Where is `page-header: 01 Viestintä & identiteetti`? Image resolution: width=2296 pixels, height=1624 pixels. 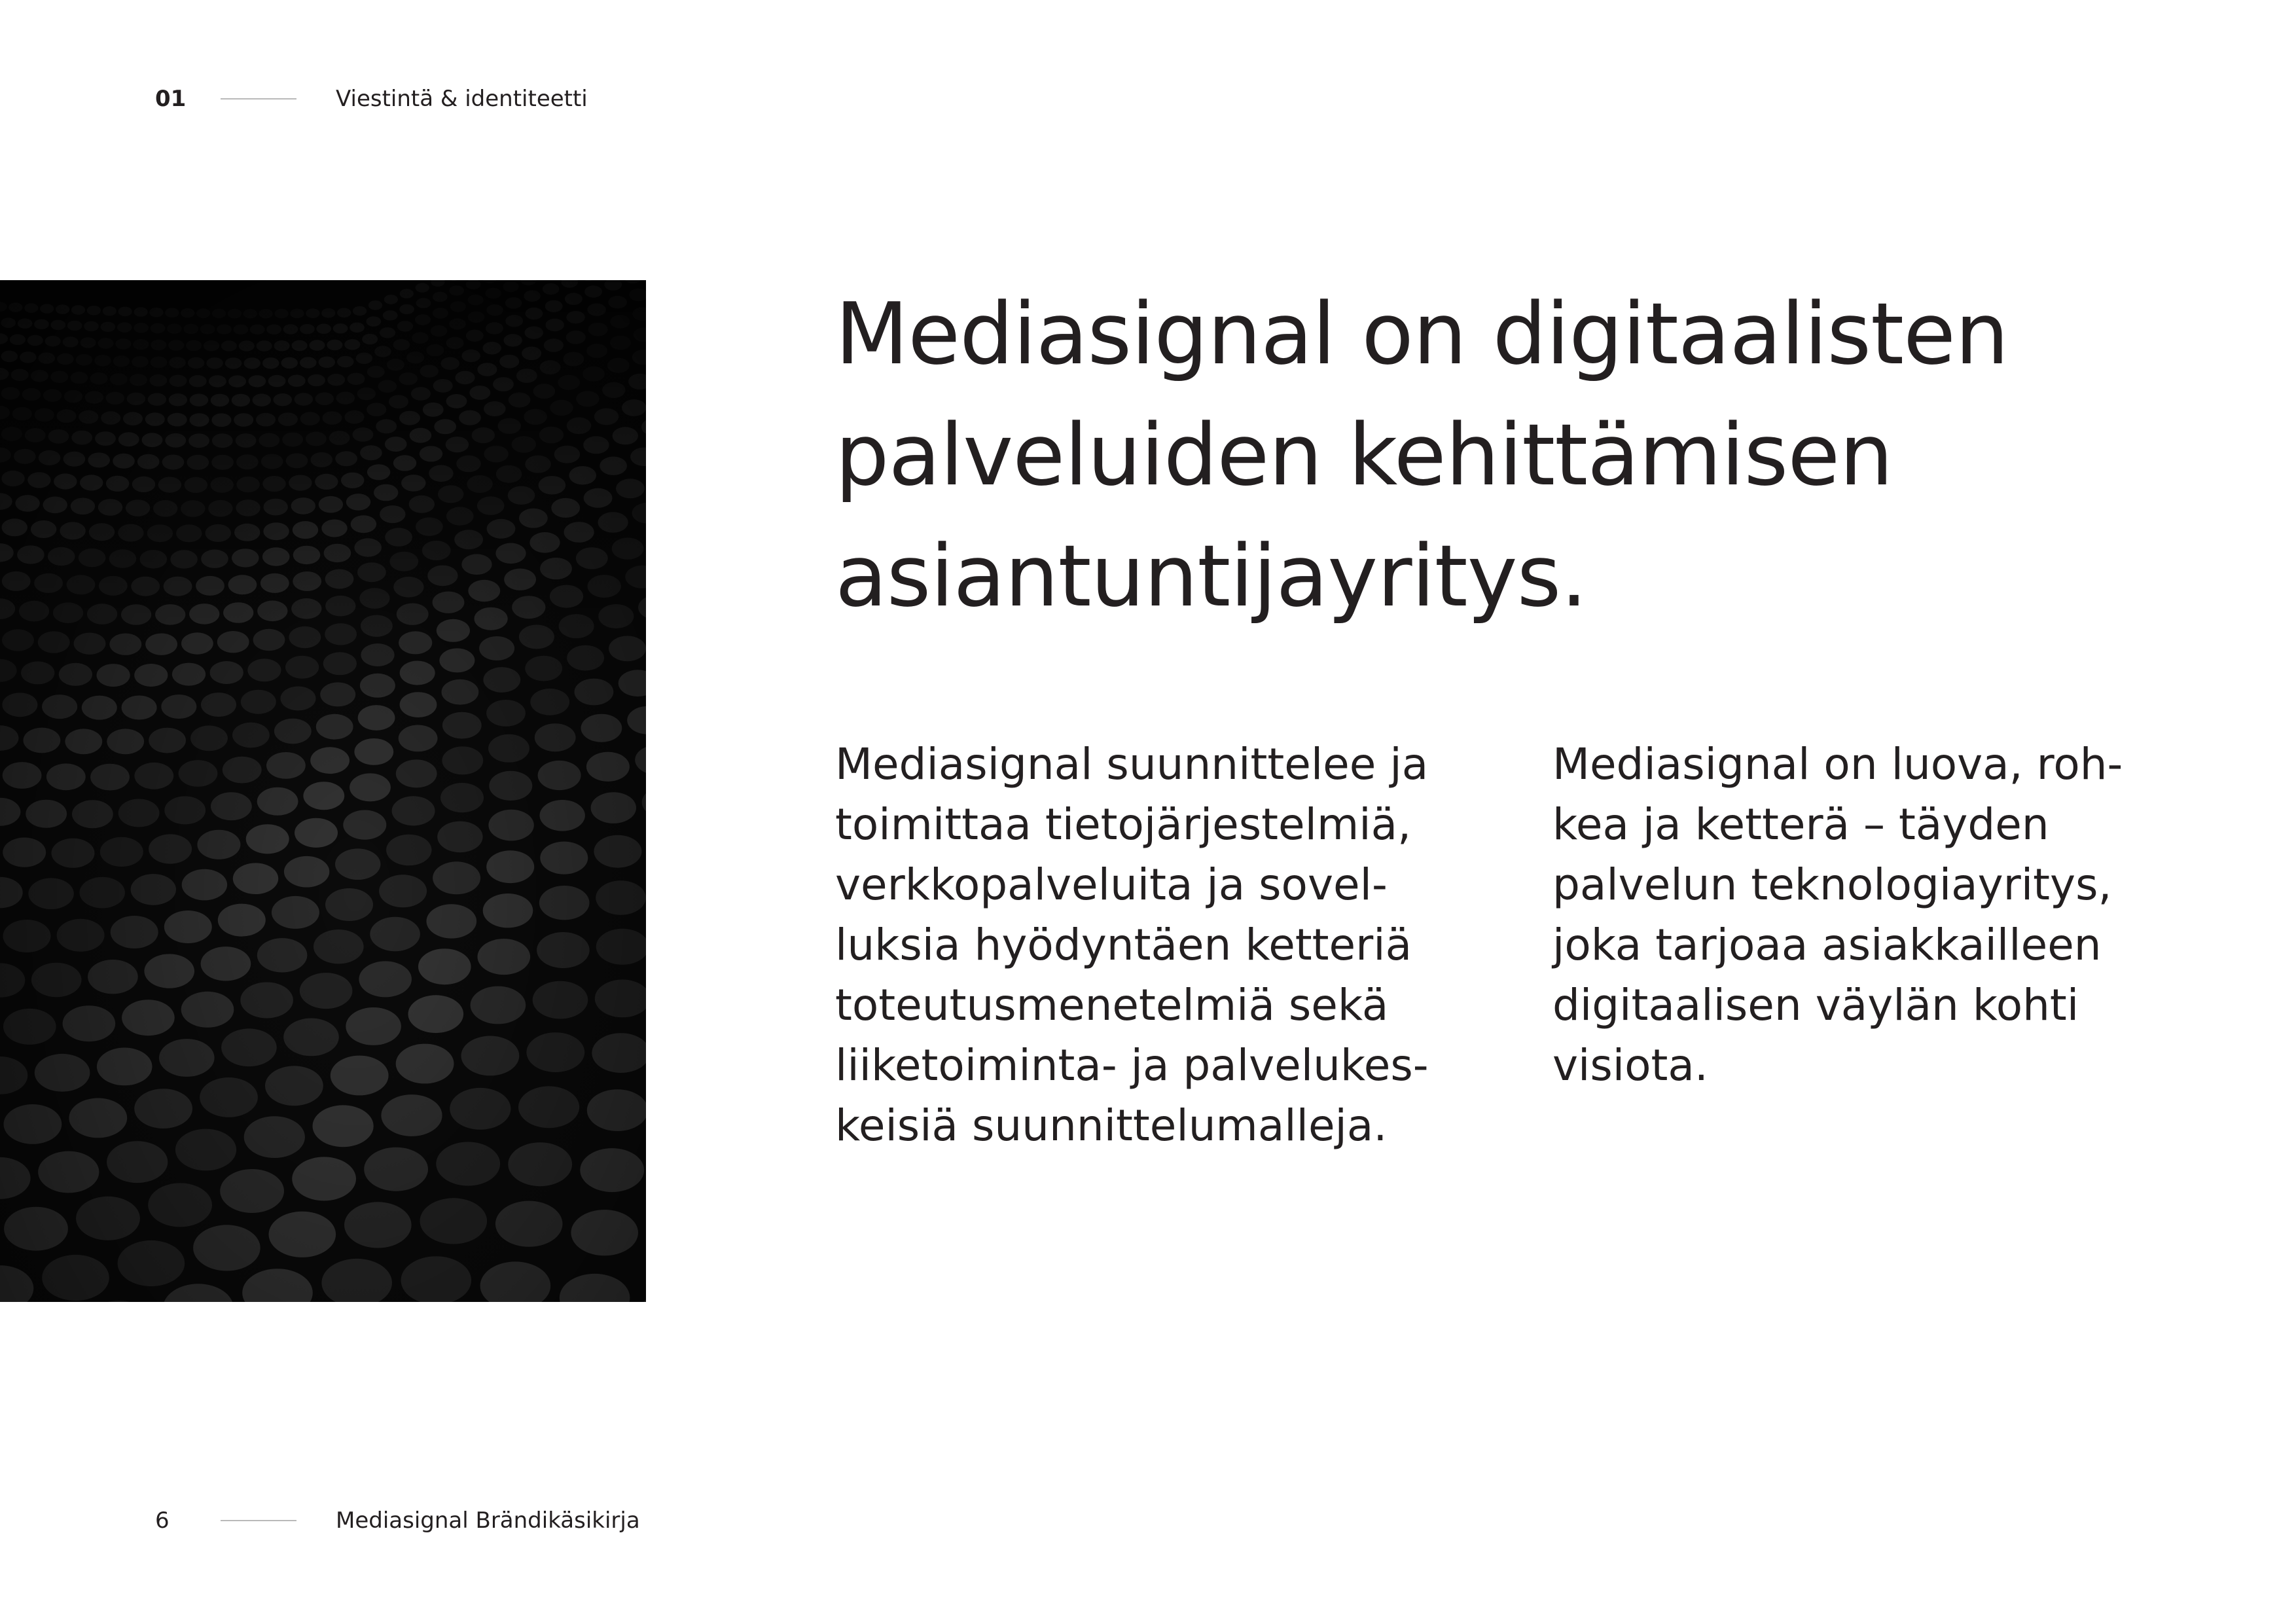
page-header: 01 Viestintä & identiteetti is located at coordinates (371, 98).